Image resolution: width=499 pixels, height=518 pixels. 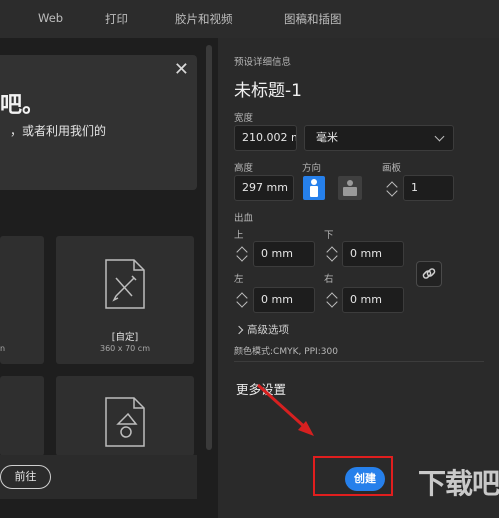 What do you see at coordinates (285, 409) in the screenshot?
I see `annotation-arrow-icon` at bounding box center [285, 409].